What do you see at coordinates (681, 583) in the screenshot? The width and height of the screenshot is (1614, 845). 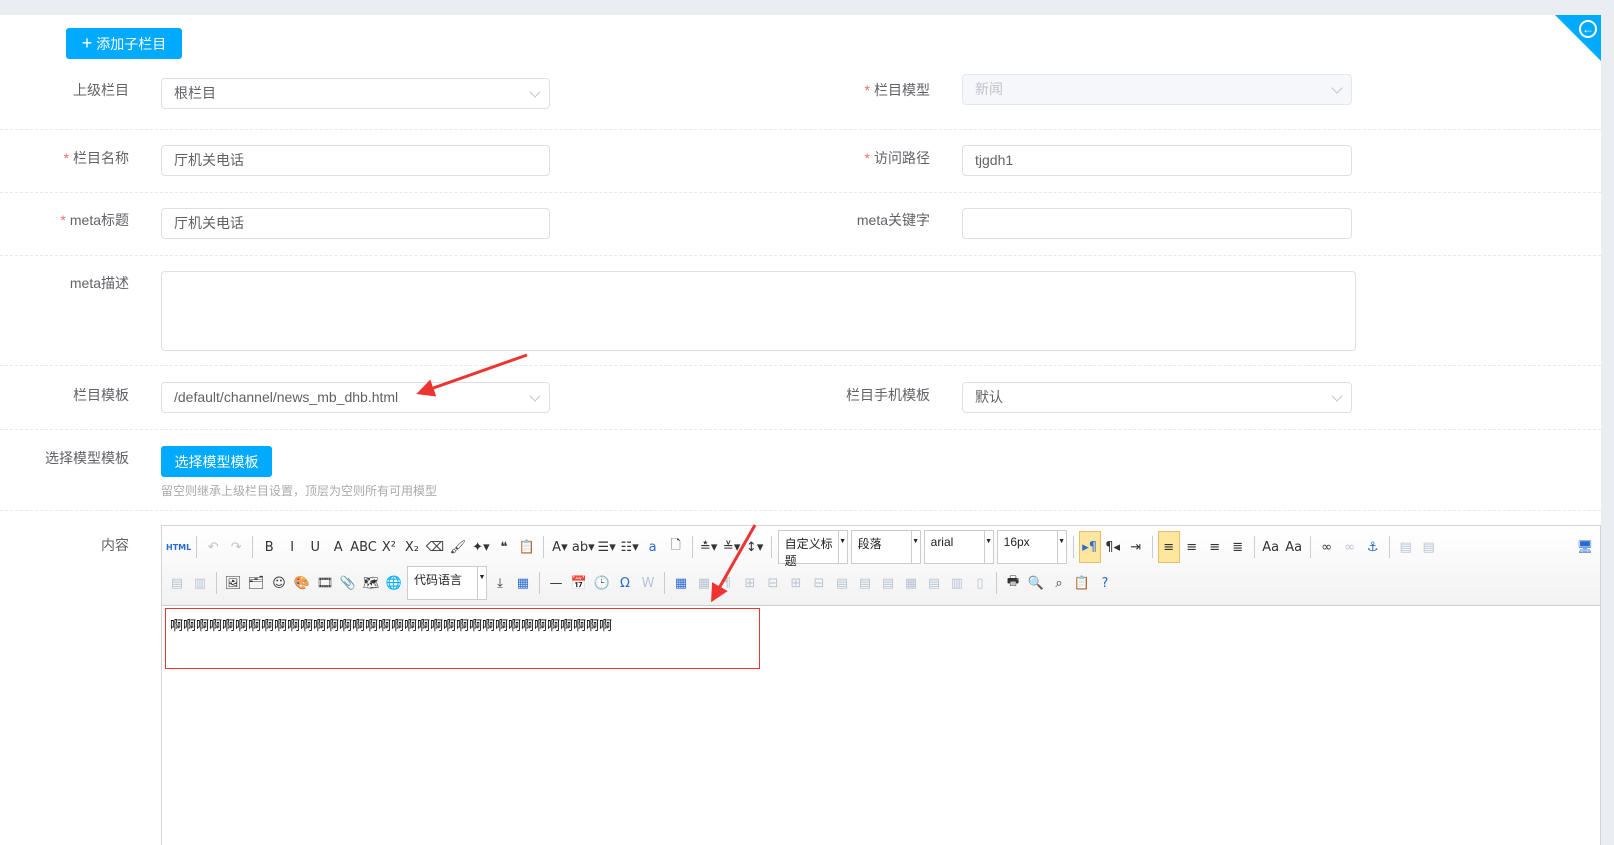 I see `insert-table-icon: ▦` at bounding box center [681, 583].